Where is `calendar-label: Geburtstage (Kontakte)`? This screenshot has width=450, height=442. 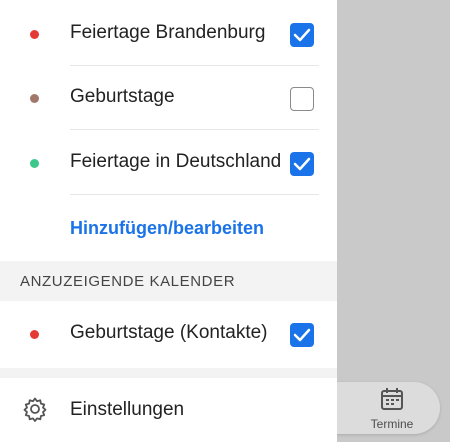
calendar-label: Geburtstage (Kontakte) is located at coordinates (169, 332).